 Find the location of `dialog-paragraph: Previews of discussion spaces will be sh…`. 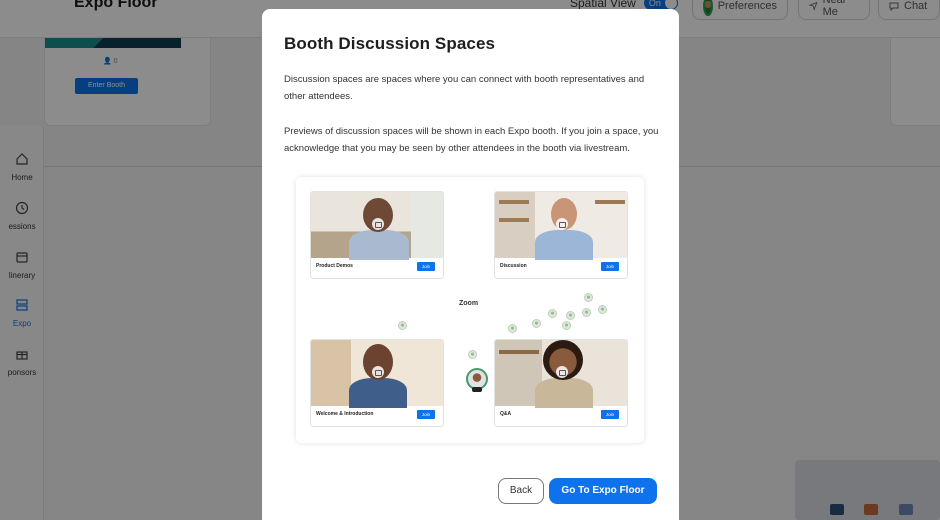

dialog-paragraph: Previews of discussion spaces will be sh… is located at coordinates (471, 140).